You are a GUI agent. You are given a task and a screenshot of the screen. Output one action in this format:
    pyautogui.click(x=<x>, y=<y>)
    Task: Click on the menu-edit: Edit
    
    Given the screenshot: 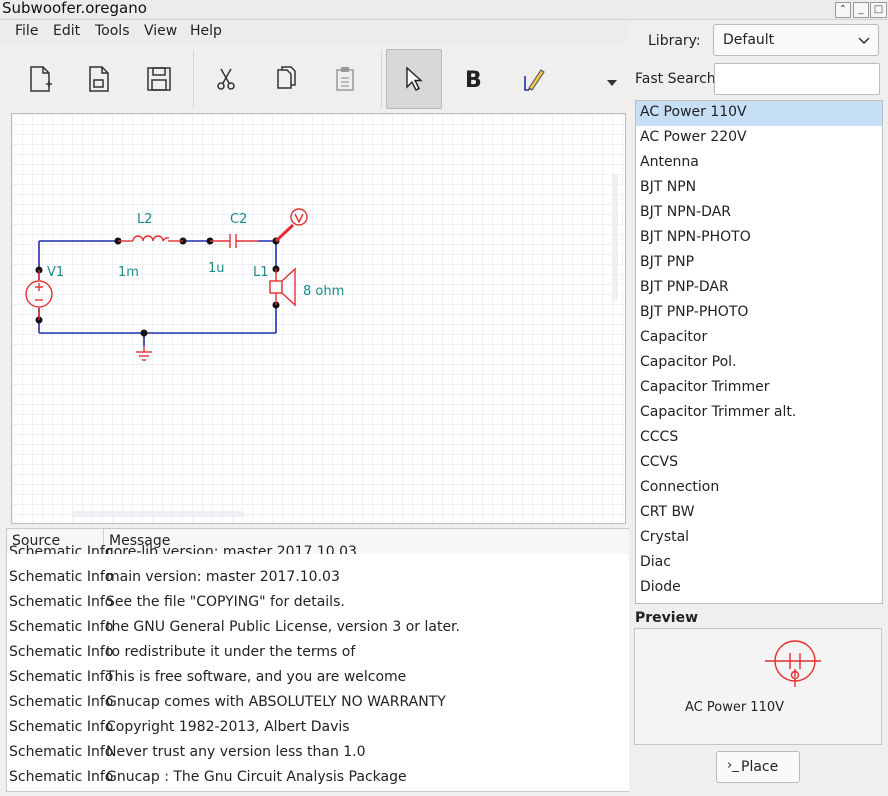 What is the action you would take?
    pyautogui.click(x=66, y=31)
    